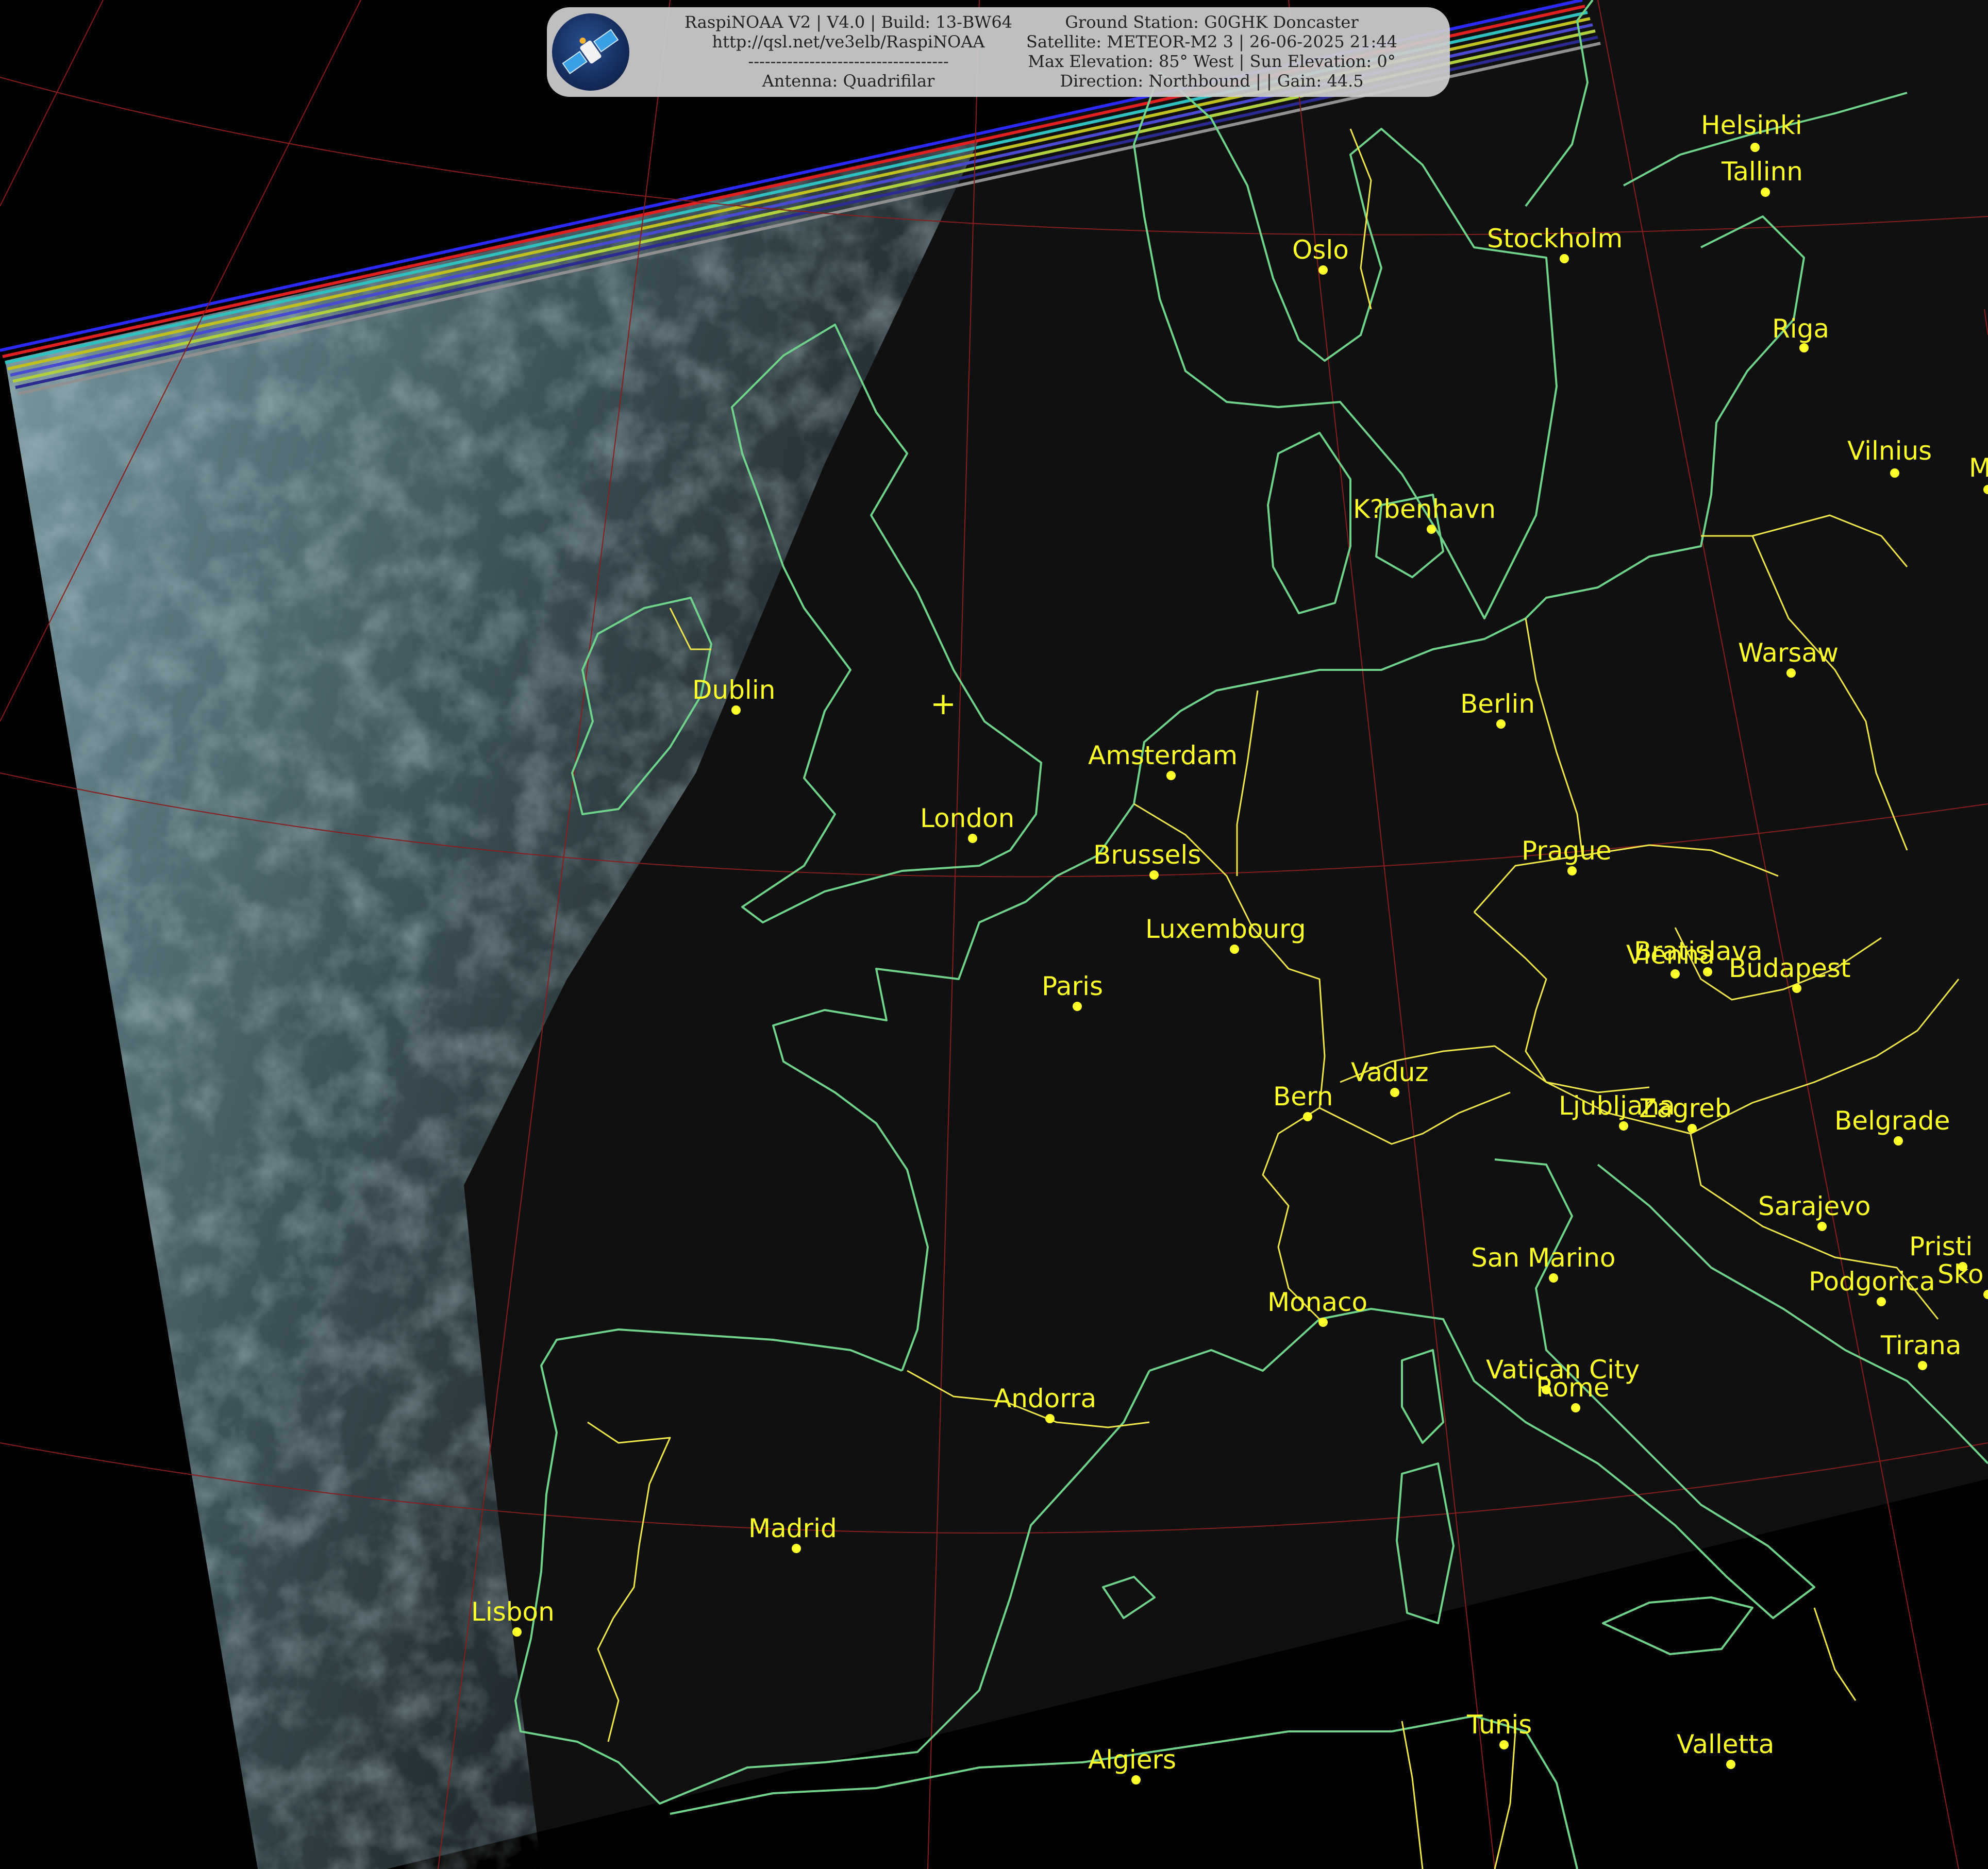 The image size is (1988, 1869). I want to click on city-label: Vaduz, so click(1390, 1072).